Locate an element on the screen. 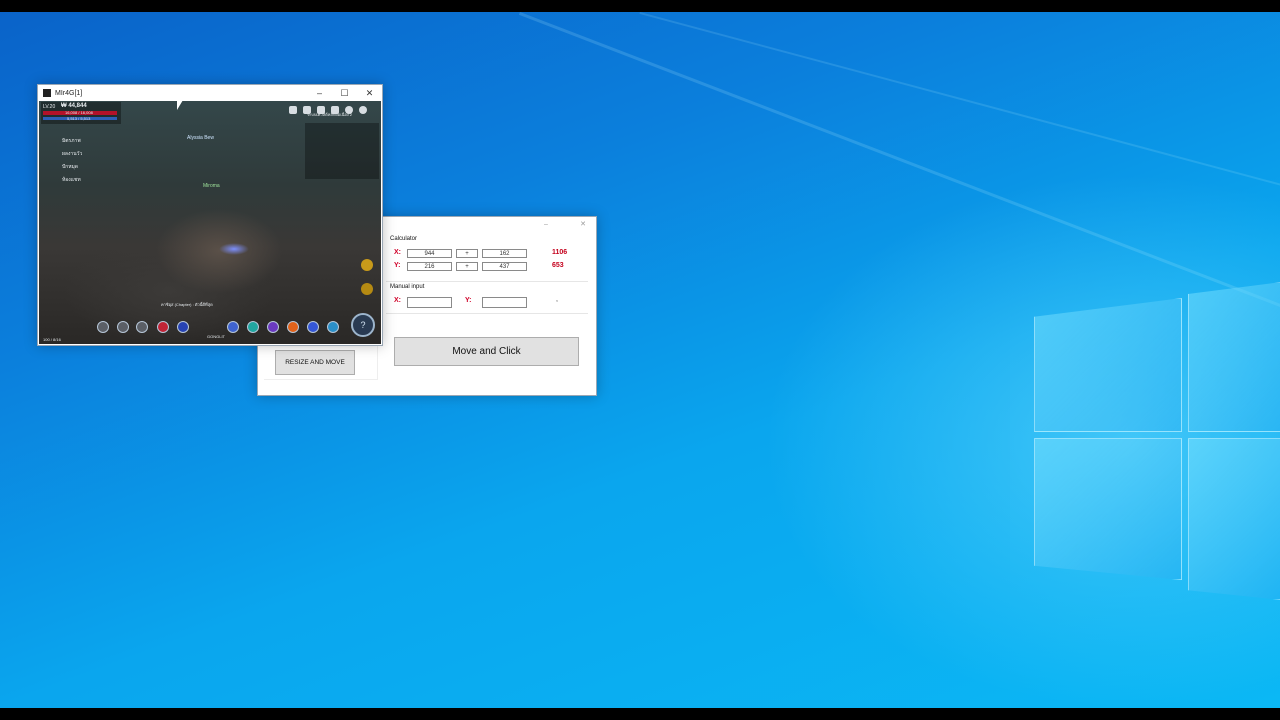 This screenshot has width=1280, height=720. left-menu: มิตรภาพ ผลงานวัว ปักหมุด ห้องแชท is located at coordinates (65, 160).